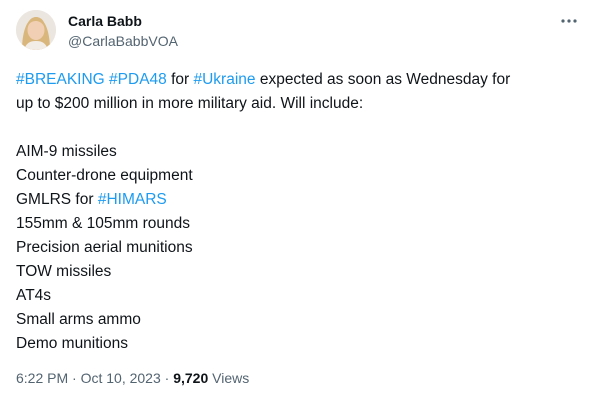 The image size is (591, 400). I want to click on more-options-button, so click(569, 21).